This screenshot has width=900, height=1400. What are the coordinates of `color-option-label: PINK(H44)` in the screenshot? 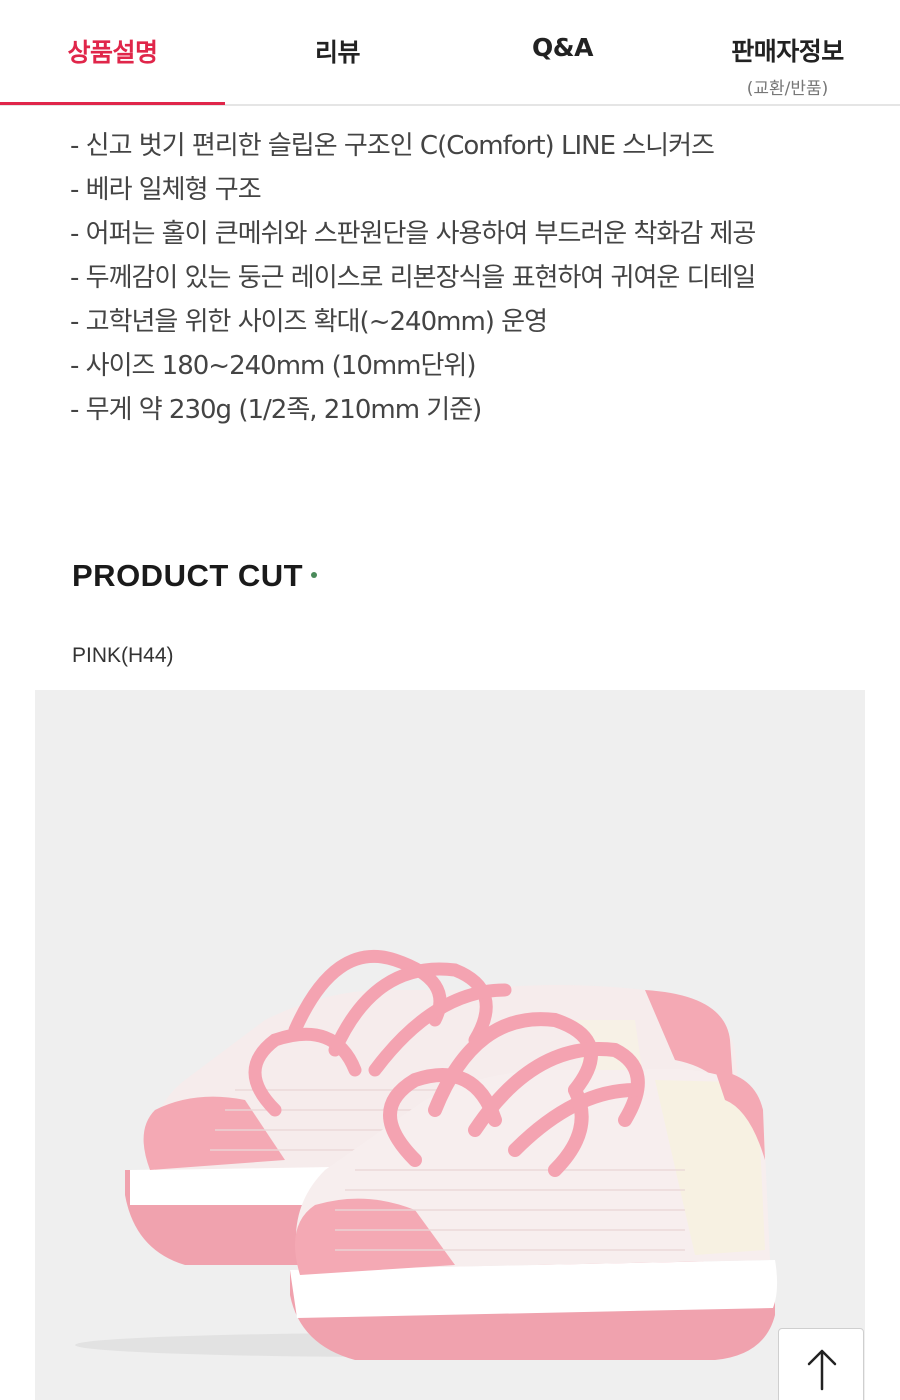 It's located at (123, 655).